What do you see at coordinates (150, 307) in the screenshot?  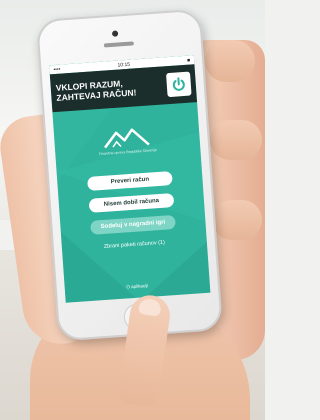 I see `fingernail` at bounding box center [150, 307].